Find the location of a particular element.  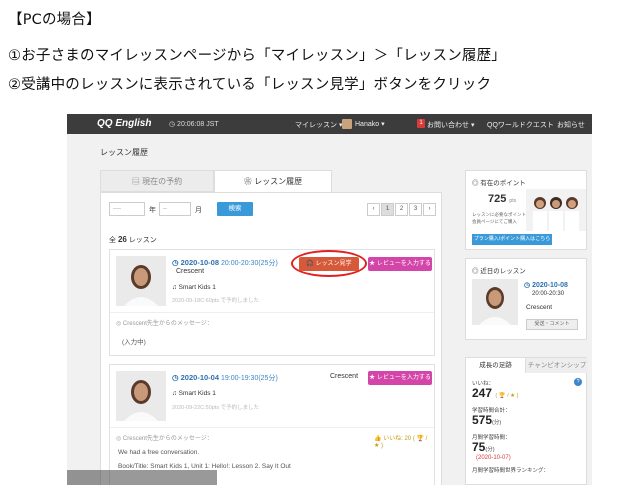

lesson-time: 19:00-19:30(25分) is located at coordinates (249, 378).